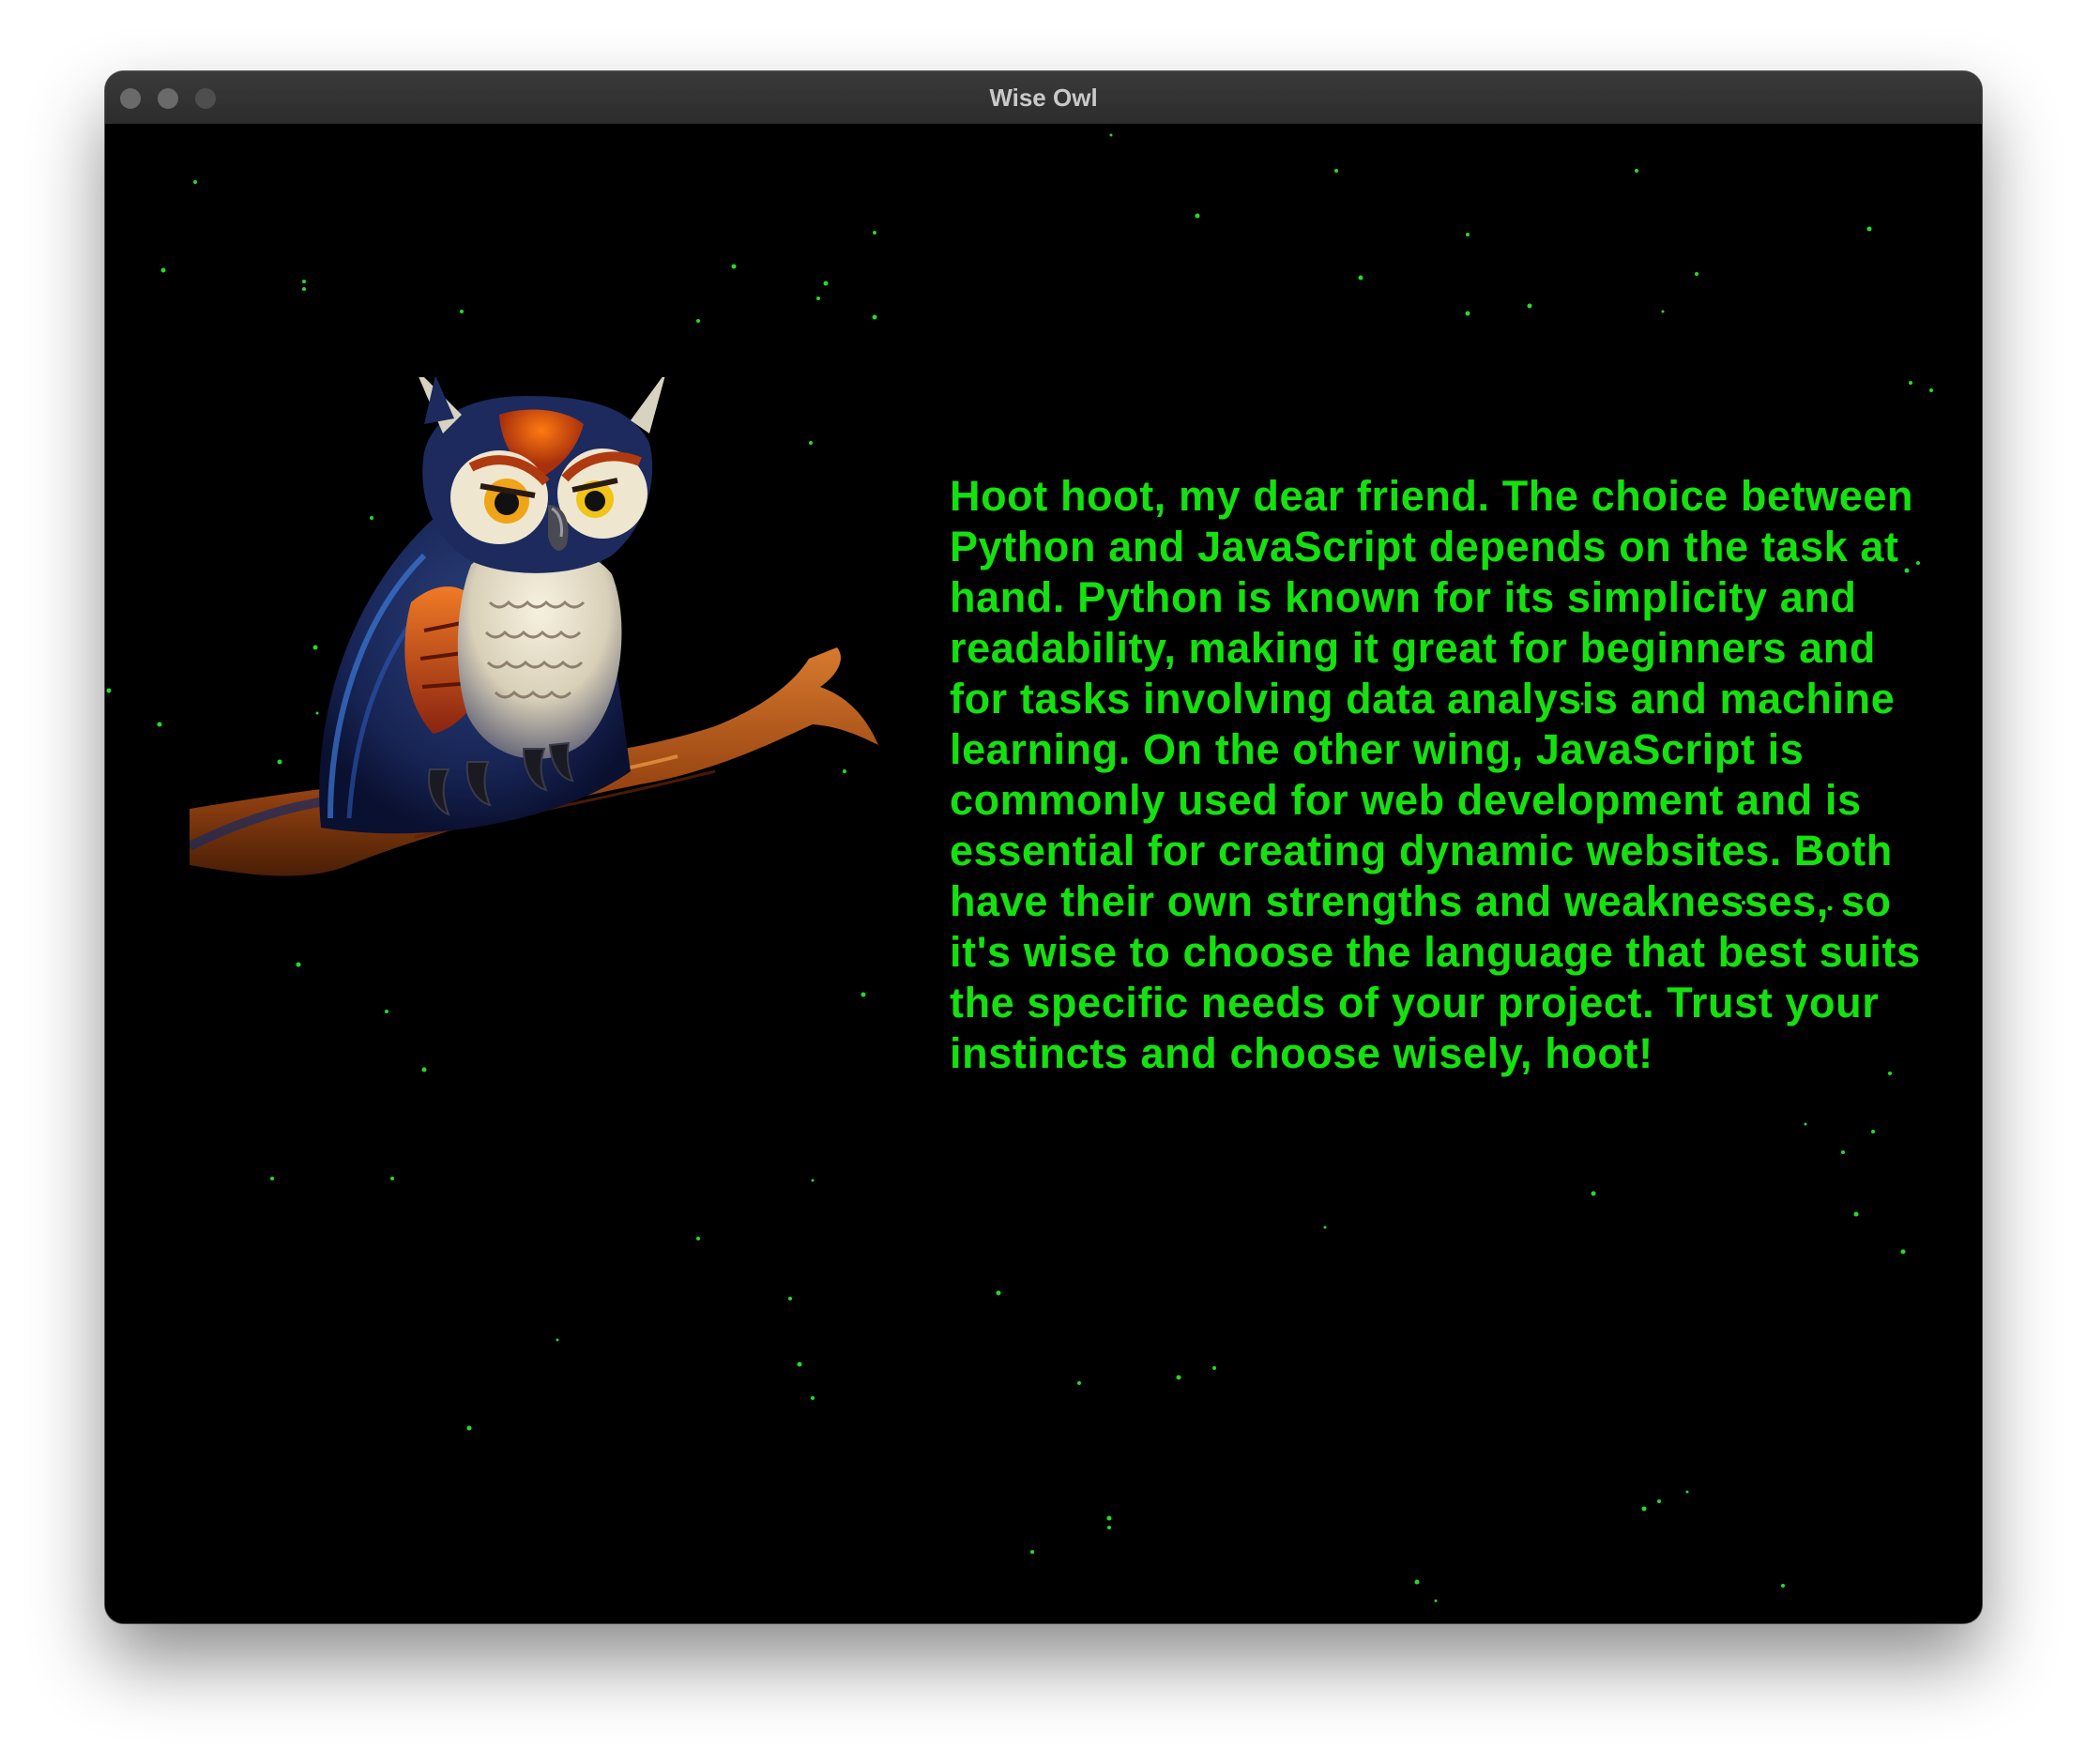 The width and height of the screenshot is (2087, 1764). What do you see at coordinates (205, 98) in the screenshot?
I see `maximize-button` at bounding box center [205, 98].